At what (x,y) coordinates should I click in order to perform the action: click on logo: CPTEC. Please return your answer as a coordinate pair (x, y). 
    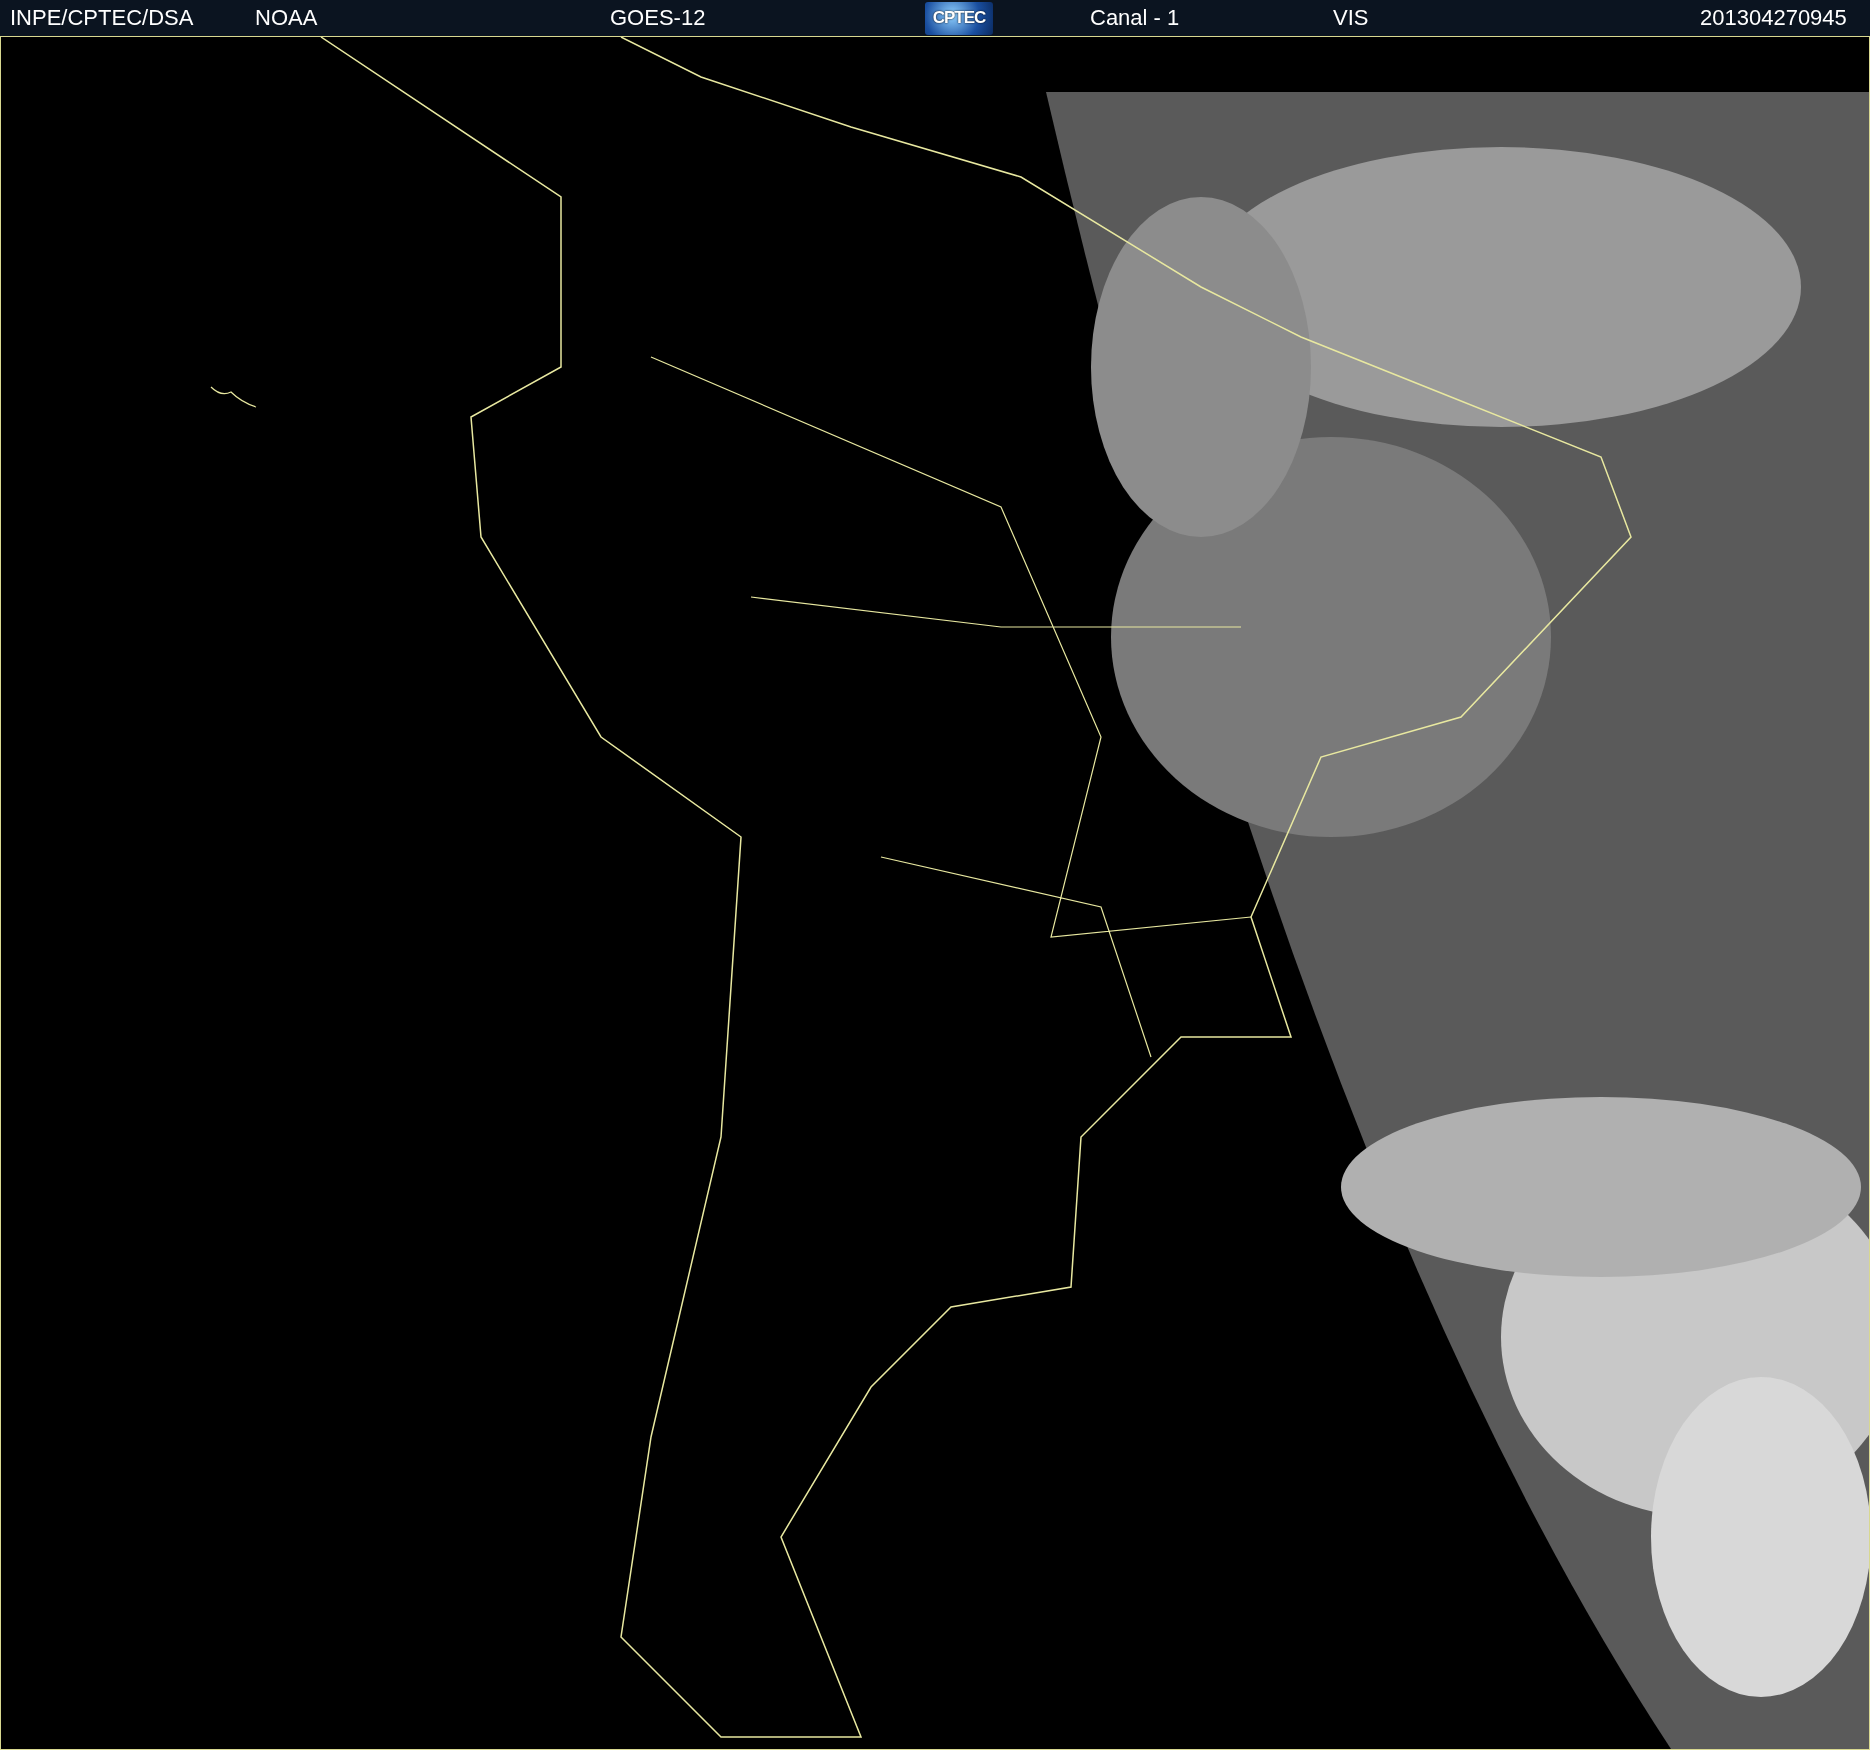
    Looking at the image, I should click on (959, 18).